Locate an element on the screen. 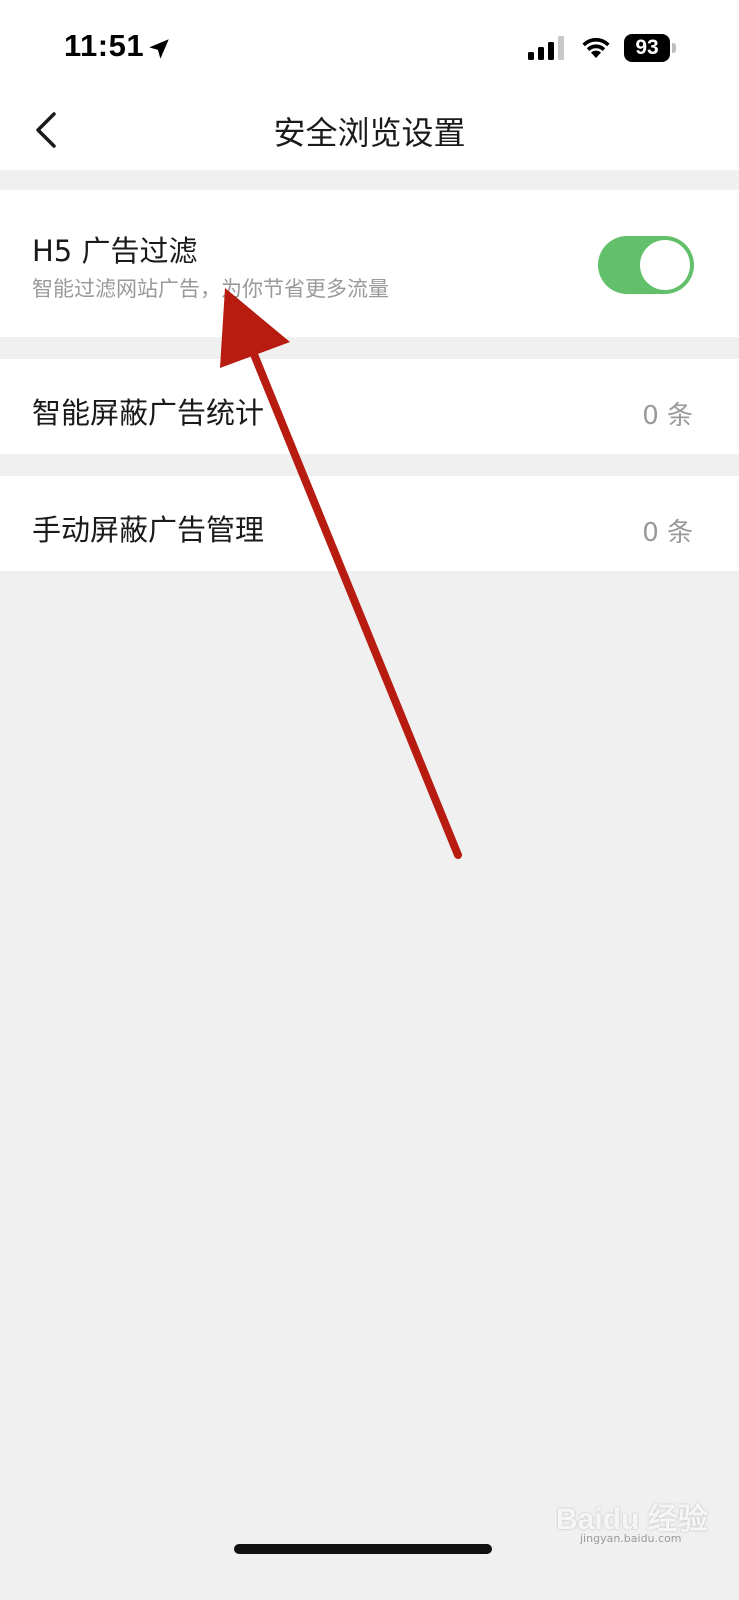 The width and height of the screenshot is (739, 1600). battery-icon: 93 is located at coordinates (647, 48).